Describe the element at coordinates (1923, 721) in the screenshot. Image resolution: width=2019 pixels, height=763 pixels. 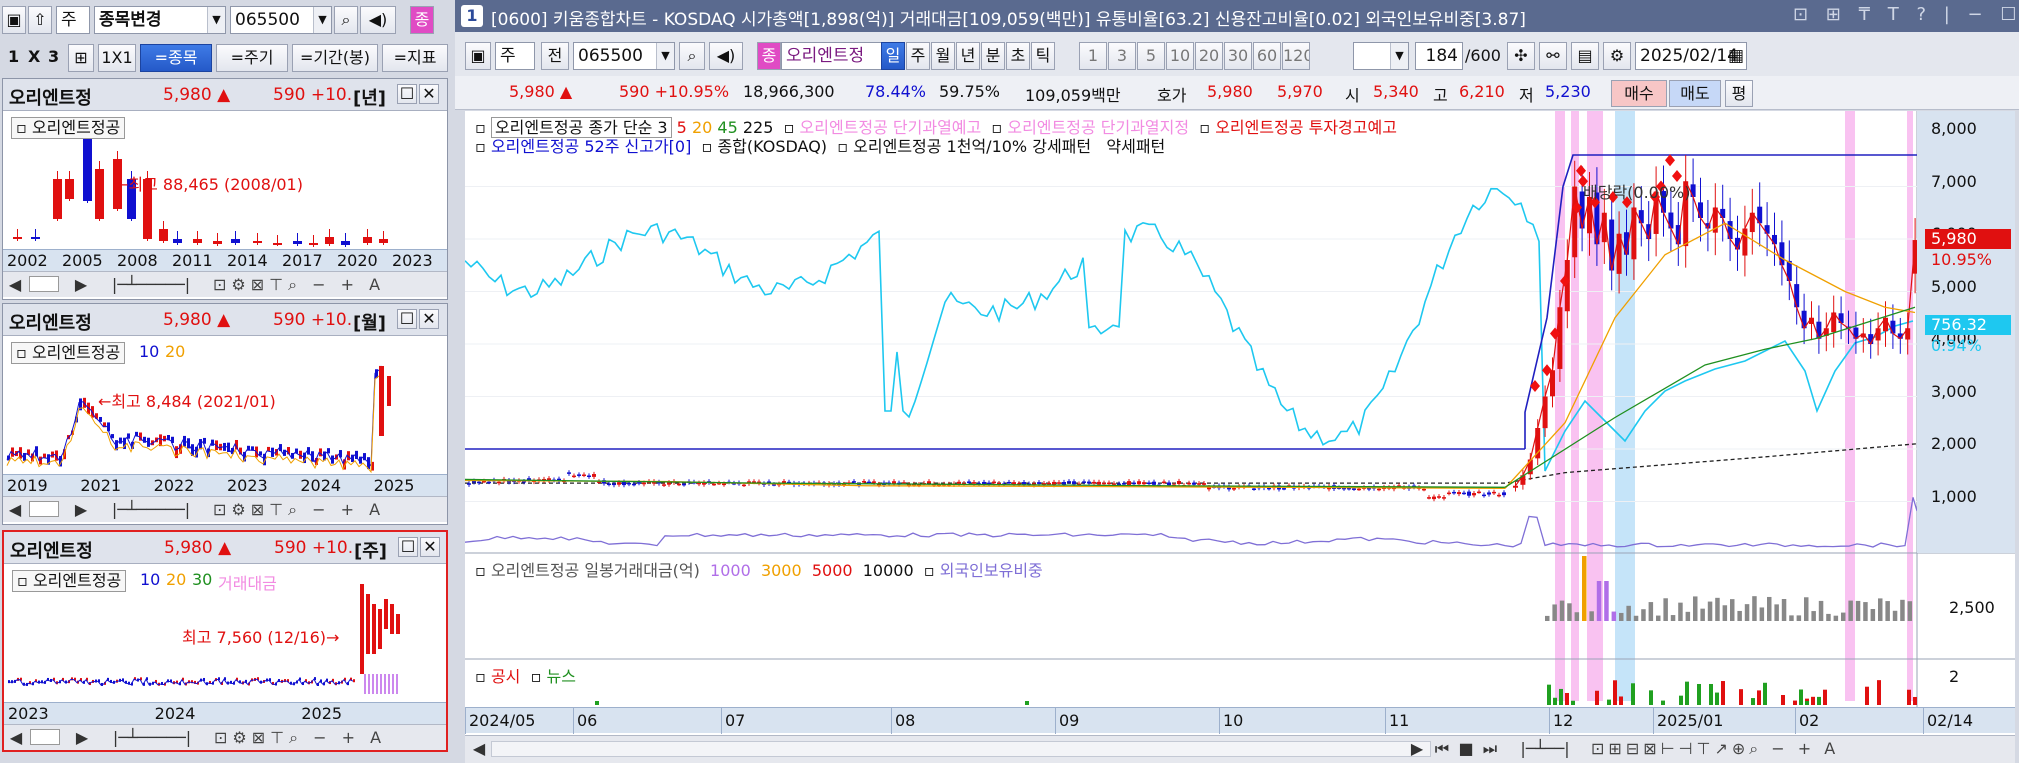
I see `x-axis-separator` at that location.